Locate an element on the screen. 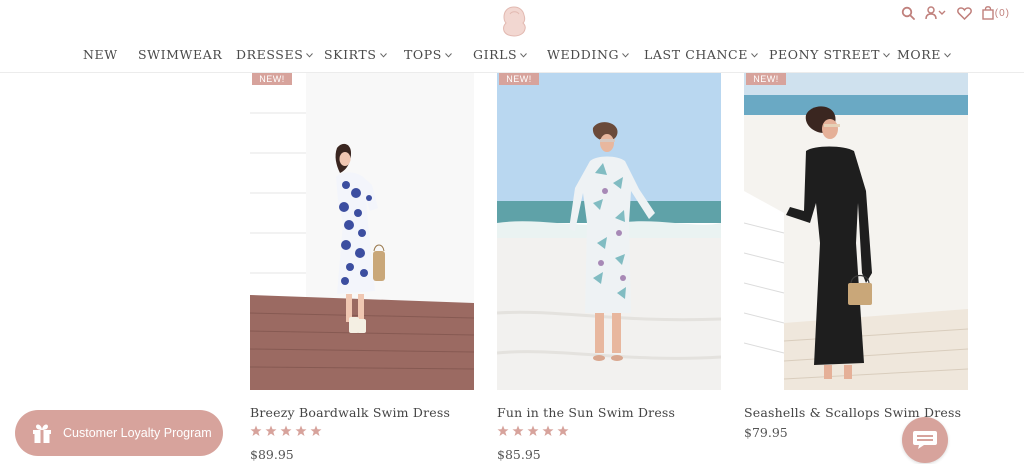  nav-item-tops: TOPS is located at coordinates (428, 54).